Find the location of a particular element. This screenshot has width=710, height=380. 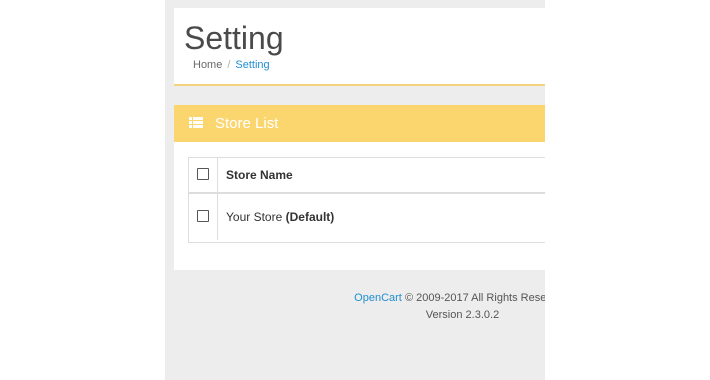

select-all-cell is located at coordinates (203, 175).